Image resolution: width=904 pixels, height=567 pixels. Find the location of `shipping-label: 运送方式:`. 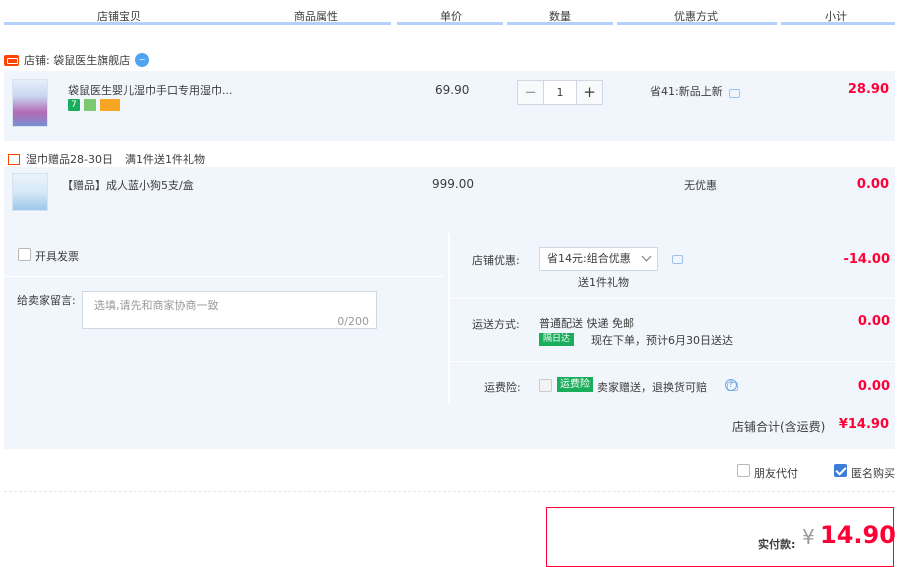

shipping-label: 运送方式: is located at coordinates (496, 324).